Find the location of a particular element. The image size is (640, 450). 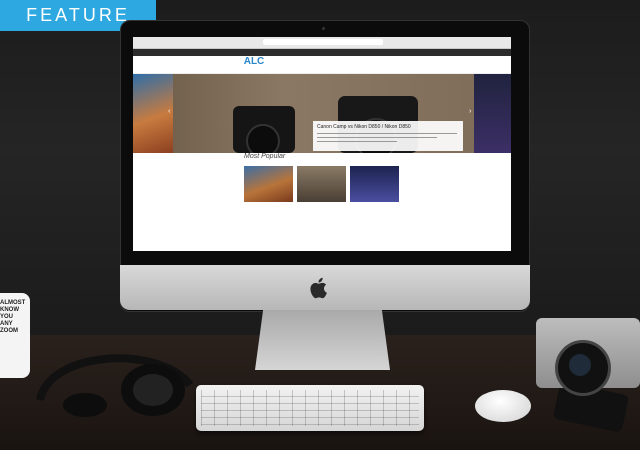

logo-text: ALC is located at coordinates (254, 61).